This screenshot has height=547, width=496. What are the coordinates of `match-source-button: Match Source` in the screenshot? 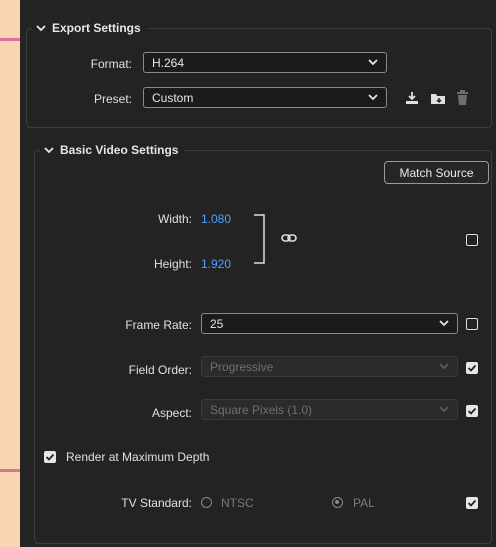 It's located at (436, 172).